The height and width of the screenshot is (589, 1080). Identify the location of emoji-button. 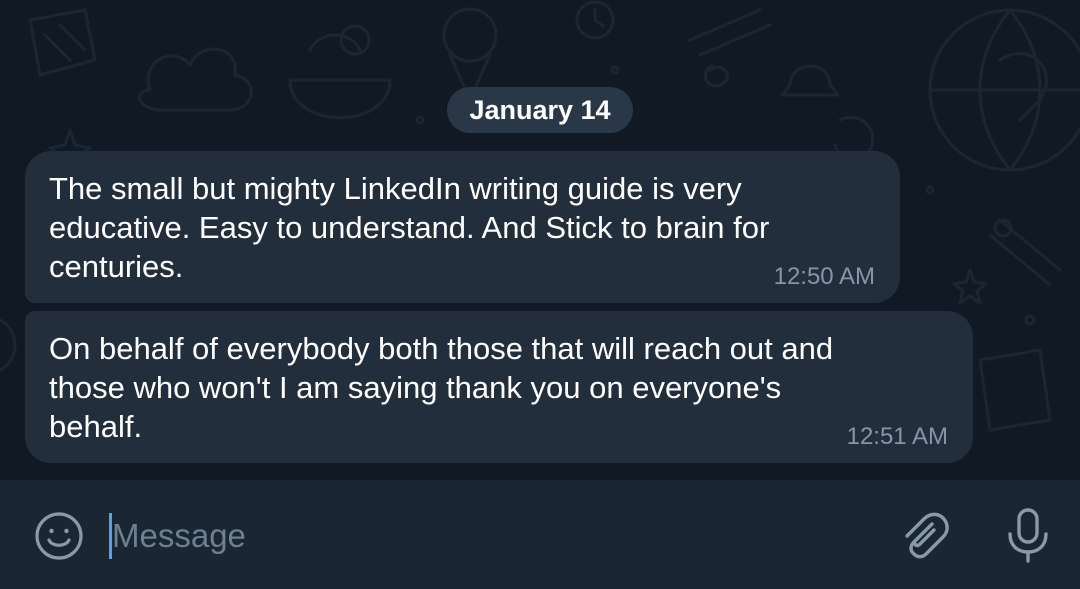
(59, 536).